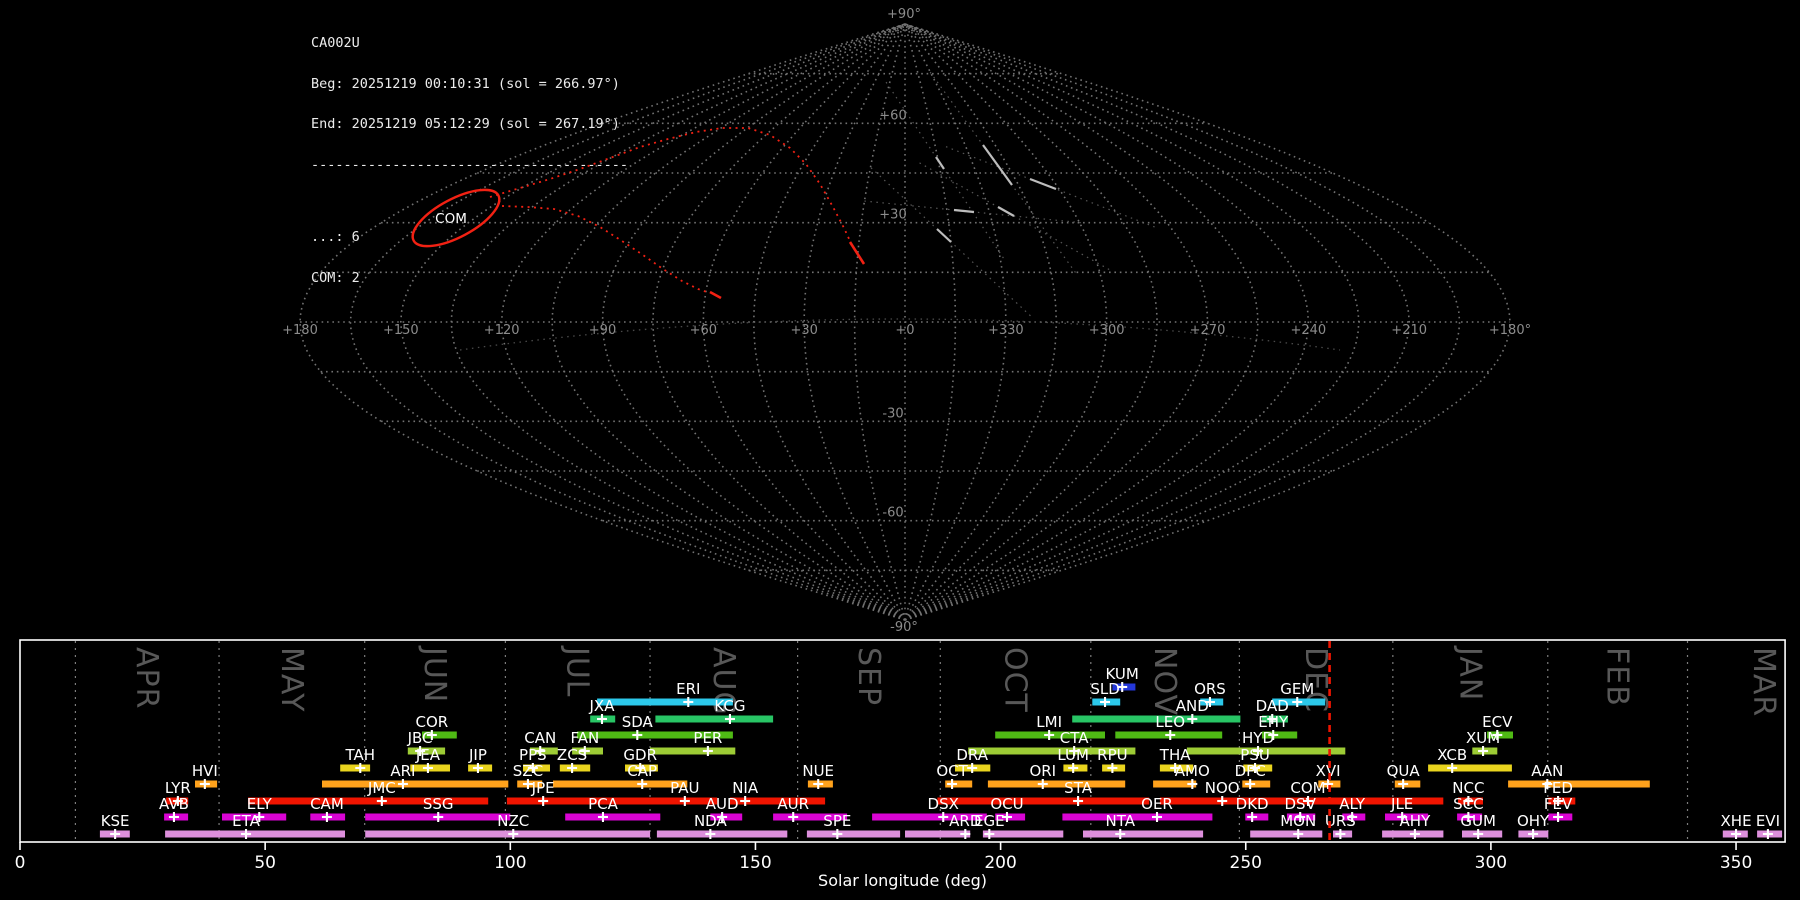 This screenshot has height=900, width=1800. What do you see at coordinates (1617, 677) in the screenshot?
I see `month-label: FEB` at bounding box center [1617, 677].